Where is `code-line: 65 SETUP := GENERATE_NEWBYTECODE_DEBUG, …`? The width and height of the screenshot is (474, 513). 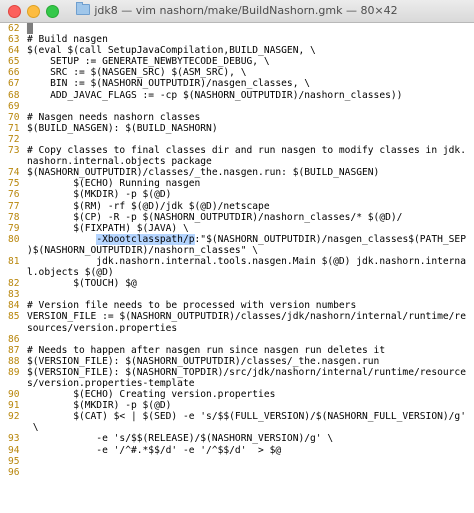
code-line: 65 SETUP := GENERATE_NEWBYTECODE_DEBUG, … is located at coordinates (241, 61).